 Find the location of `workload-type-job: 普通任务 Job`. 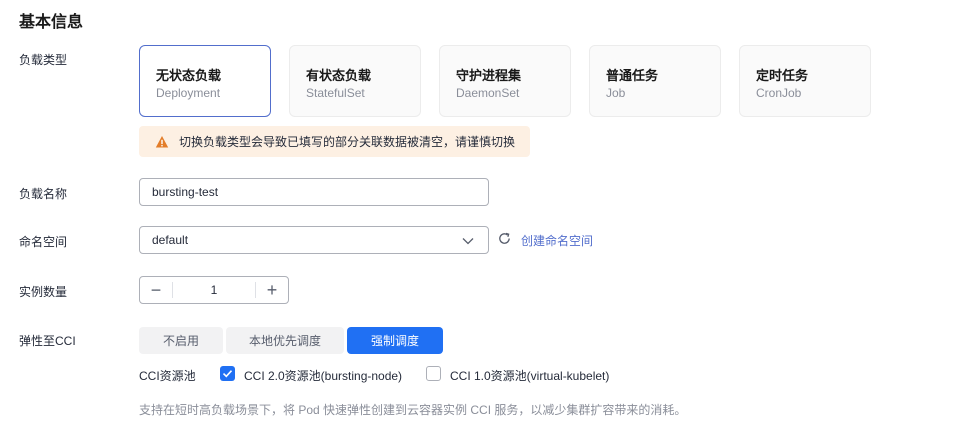

workload-type-job: 普通任务 Job is located at coordinates (655, 81).